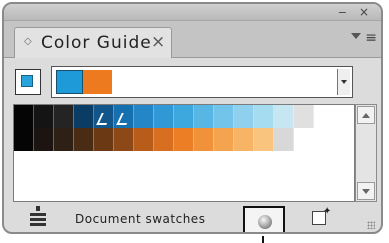 Image resolution: width=389 pixels, height=243 pixels. I want to click on scroll-up-button, so click(366, 115).